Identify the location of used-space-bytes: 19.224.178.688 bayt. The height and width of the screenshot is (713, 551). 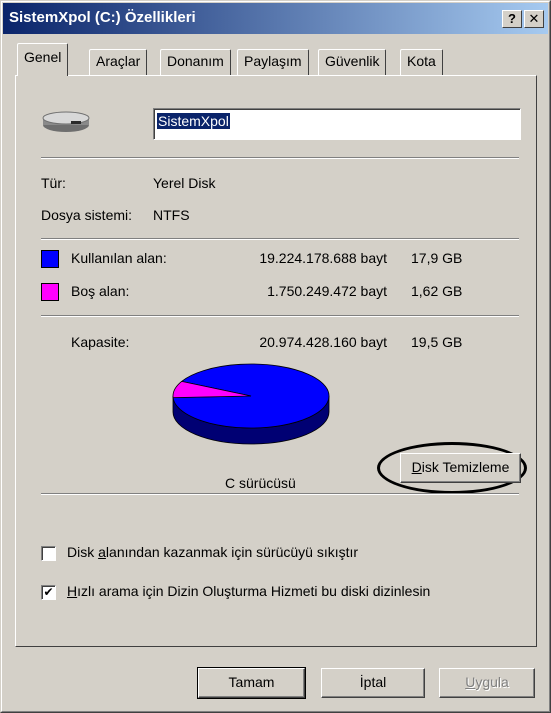
(323, 258).